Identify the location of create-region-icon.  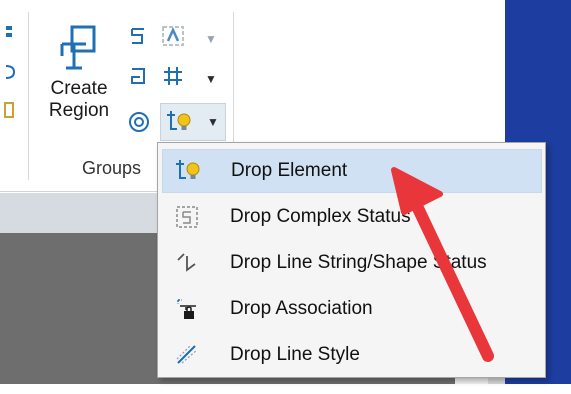
(78, 47).